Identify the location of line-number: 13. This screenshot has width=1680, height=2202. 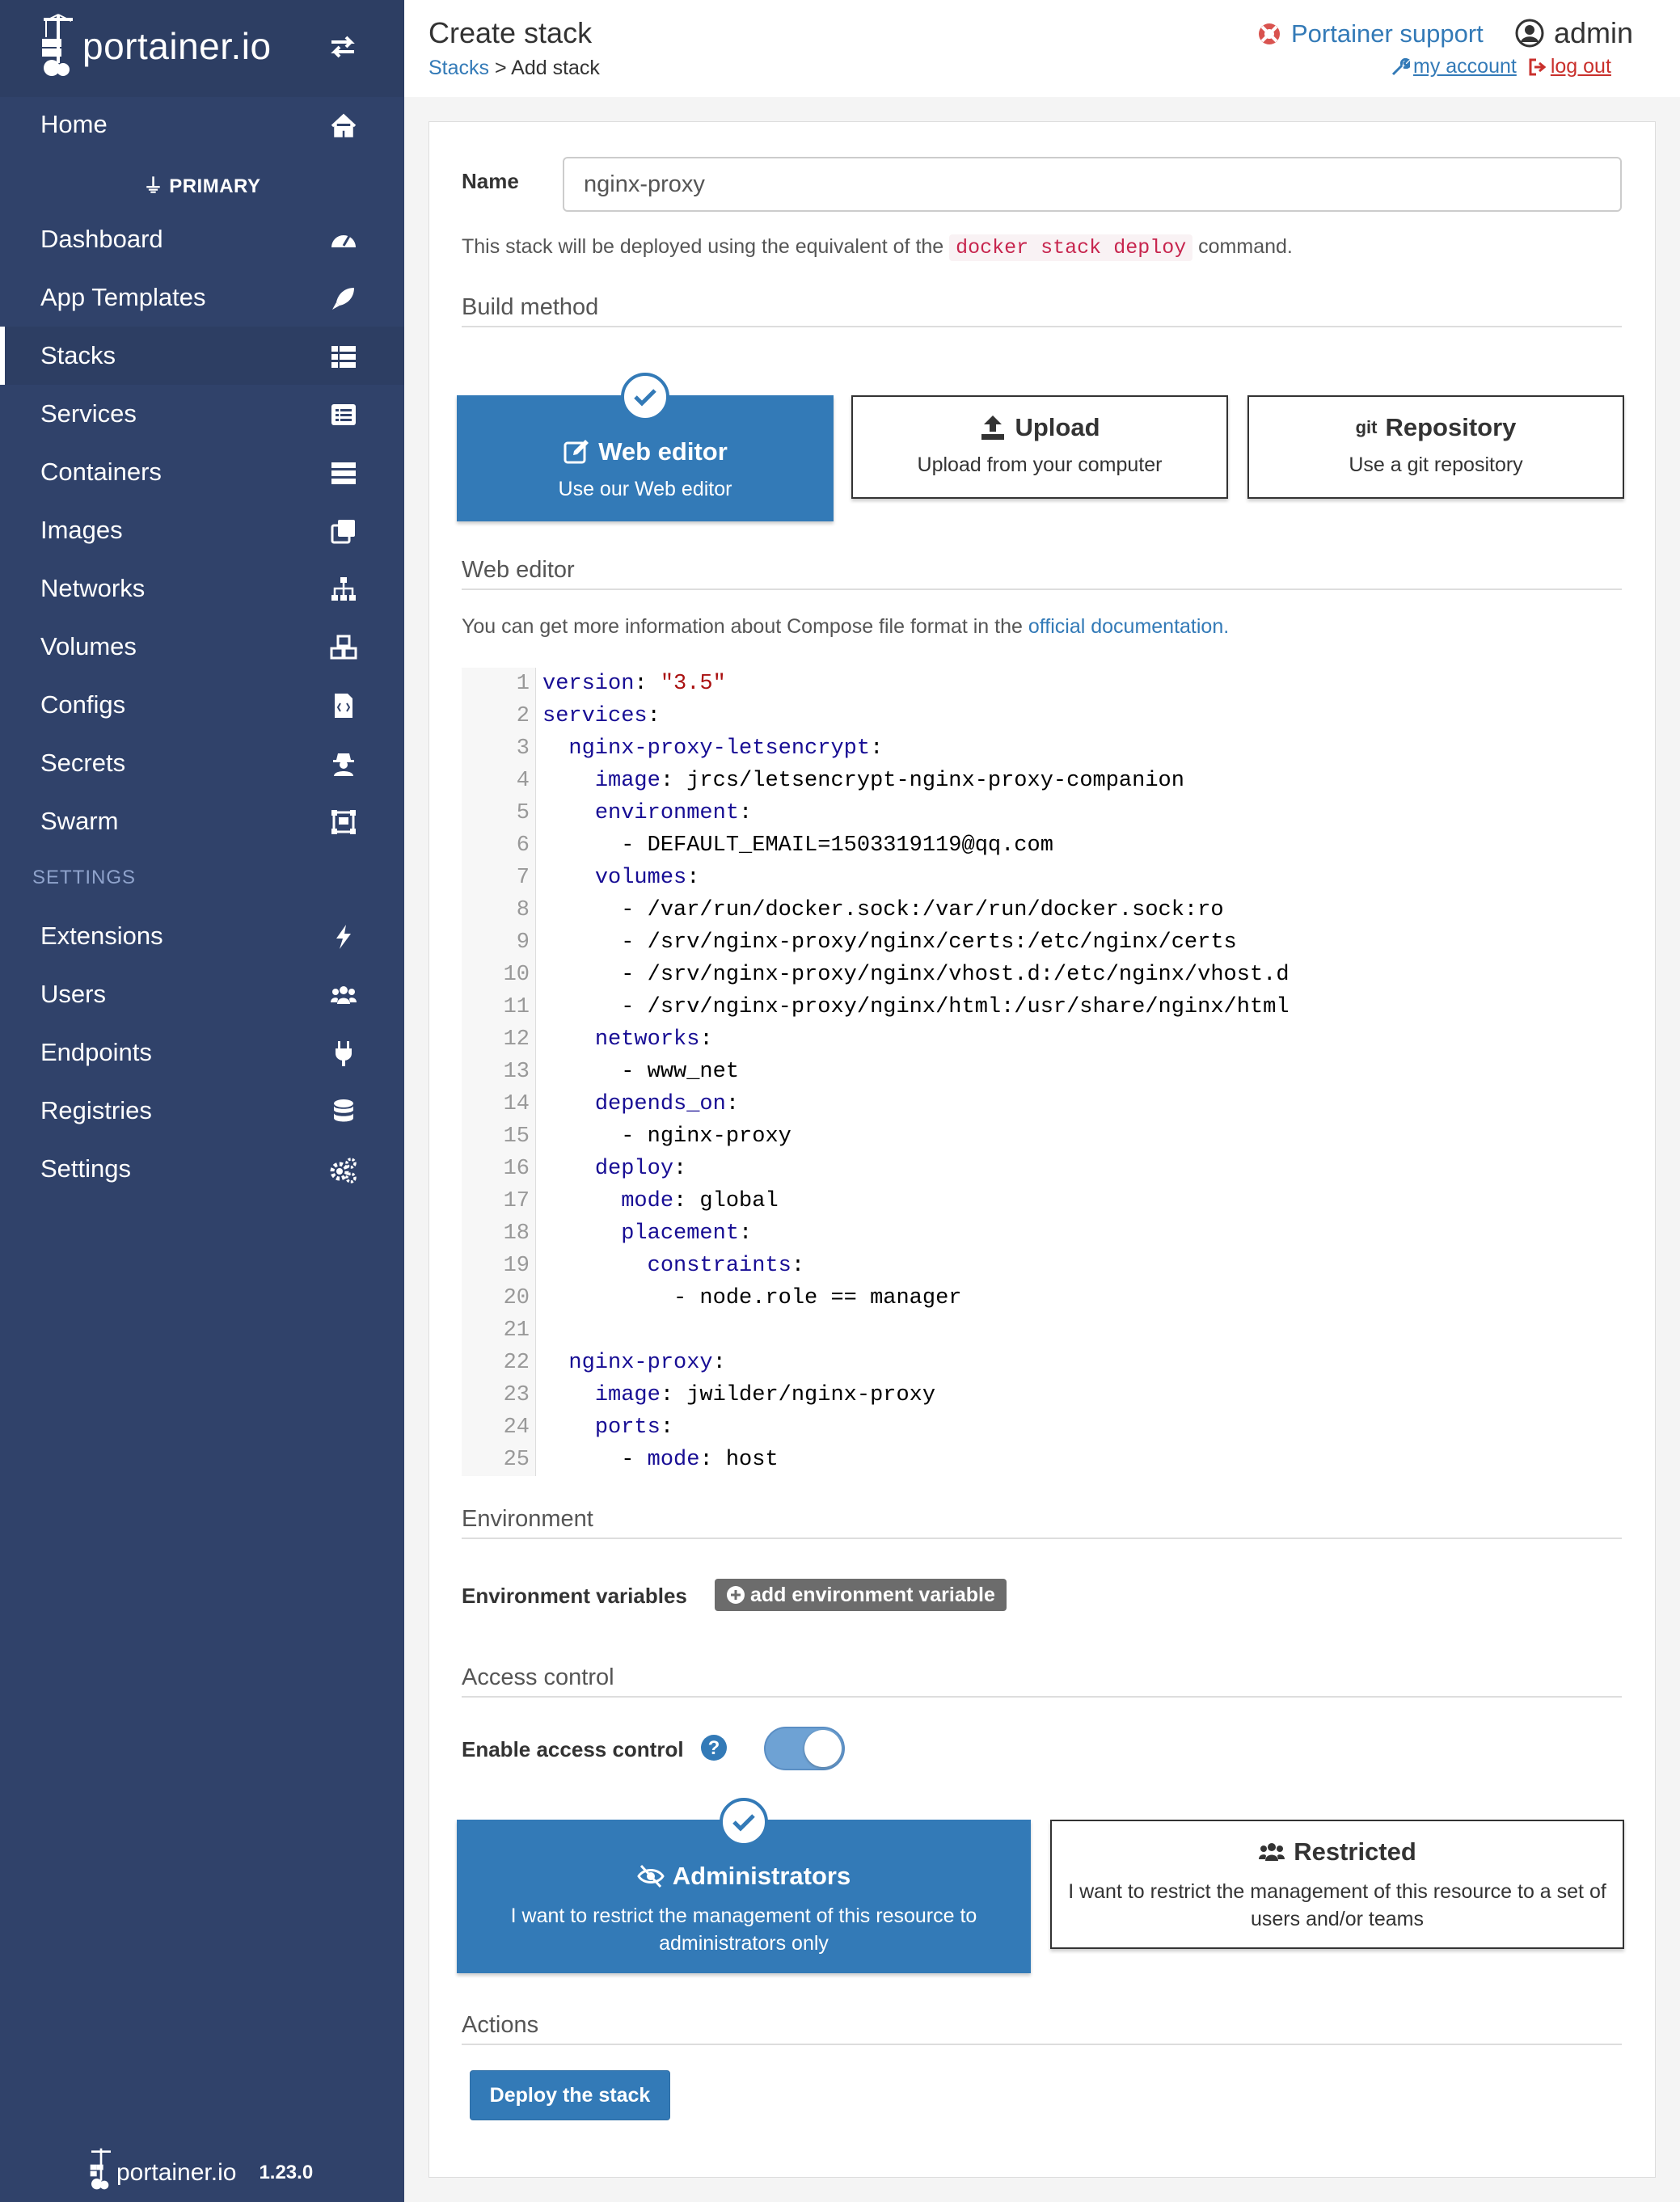
(516, 1072).